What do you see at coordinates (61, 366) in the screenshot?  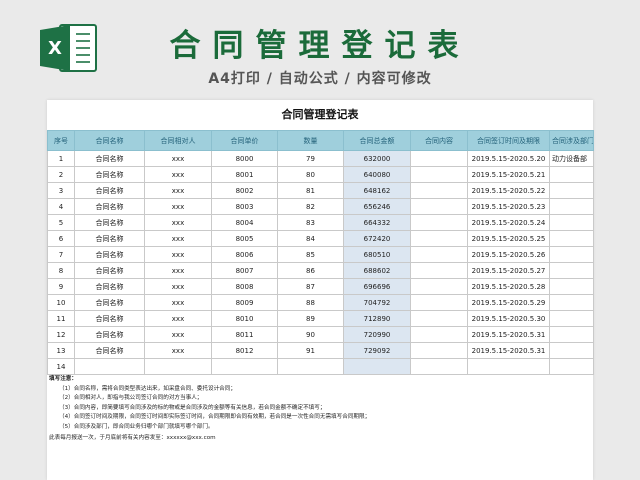 I see `table-cell: 14` at bounding box center [61, 366].